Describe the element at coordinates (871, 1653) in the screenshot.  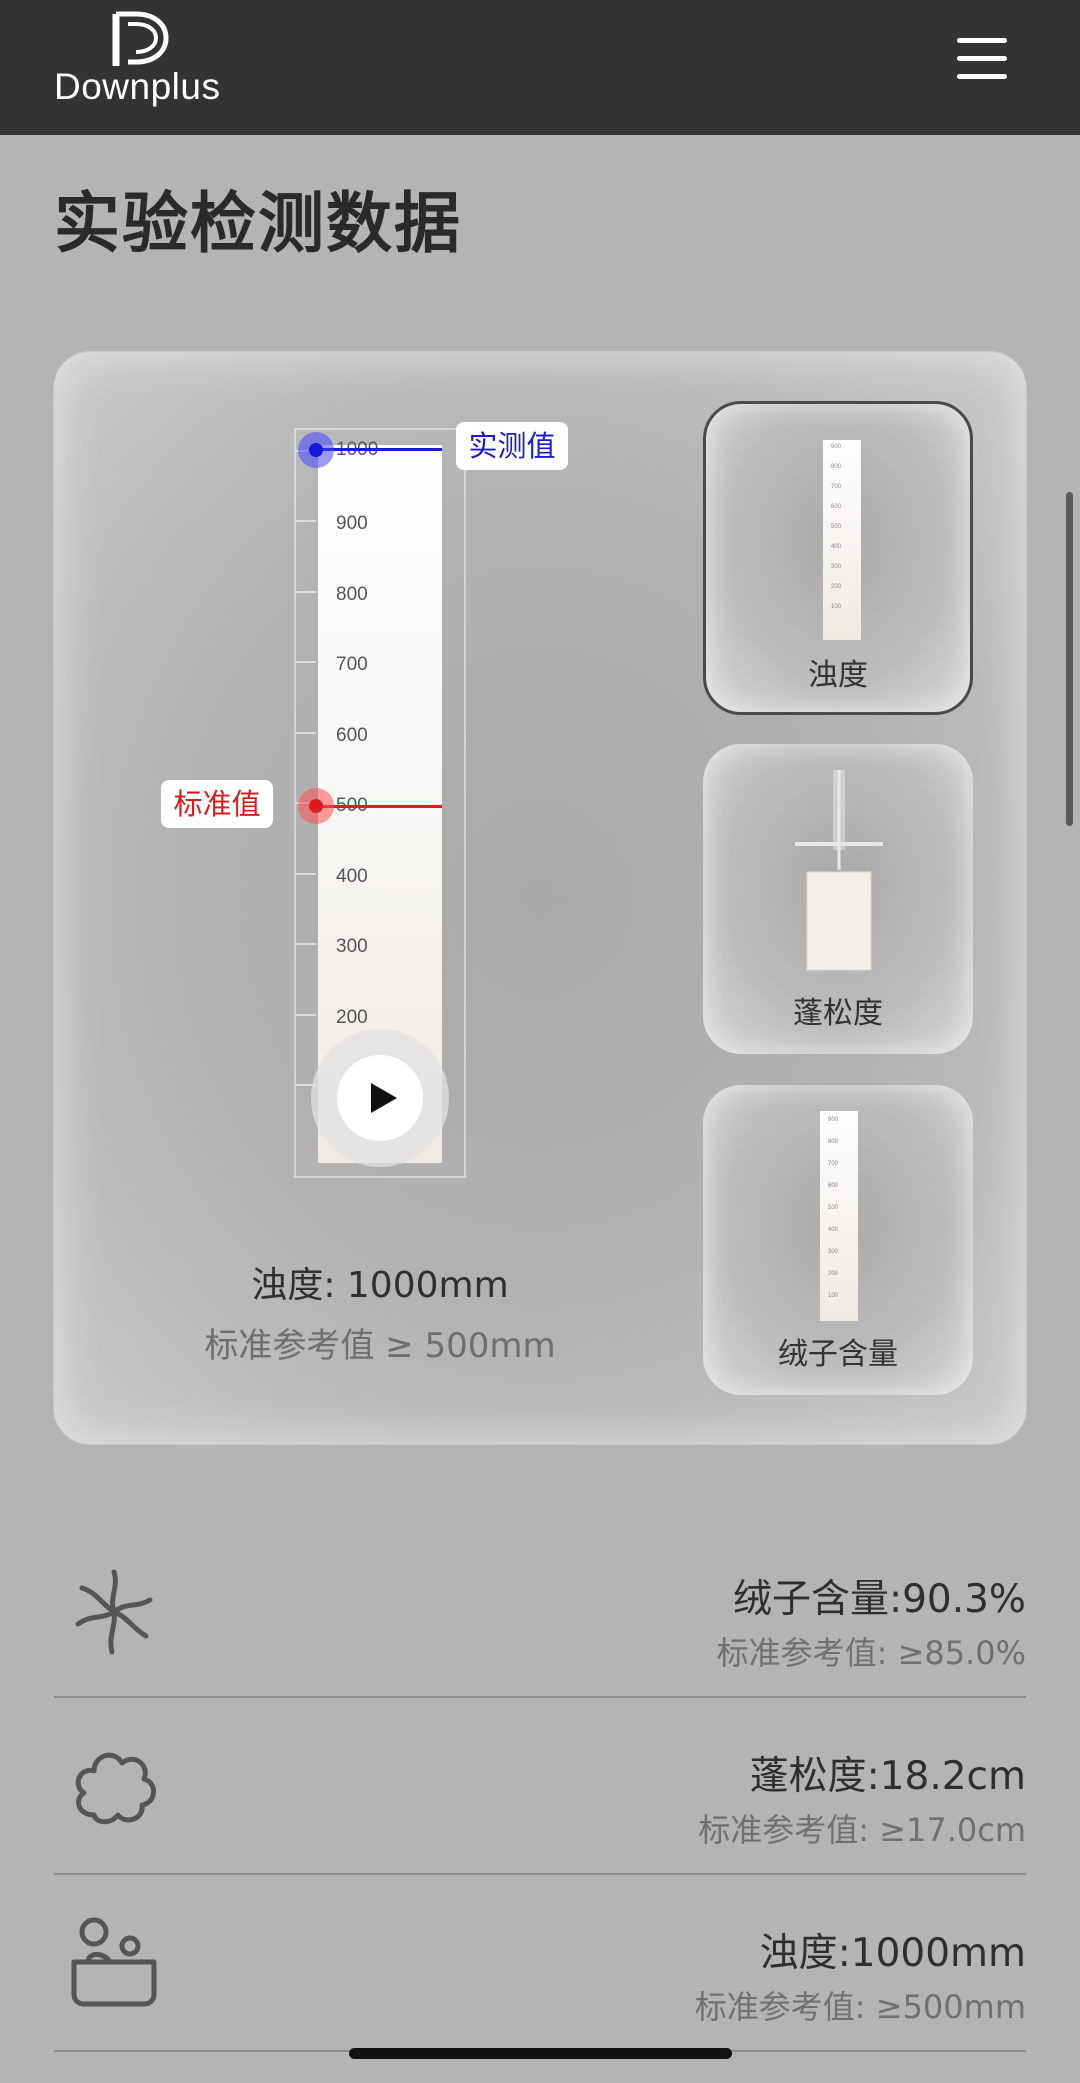
I see `stat-reference: 标准参考值: ≥85.0%` at that location.